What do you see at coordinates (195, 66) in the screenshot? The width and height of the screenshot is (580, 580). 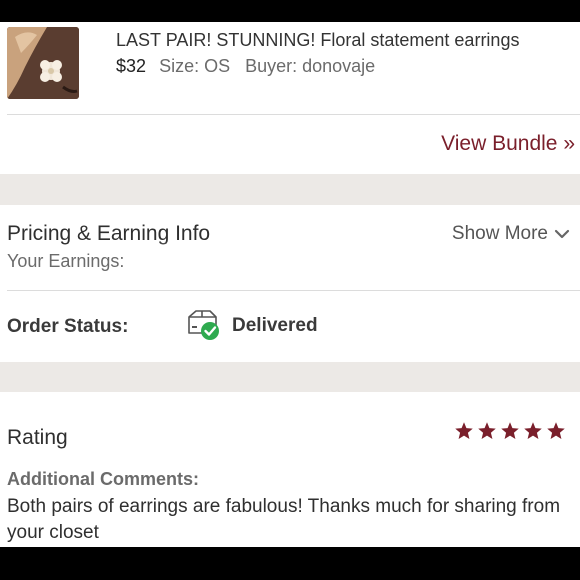 I see `item-size: Size: OS` at bounding box center [195, 66].